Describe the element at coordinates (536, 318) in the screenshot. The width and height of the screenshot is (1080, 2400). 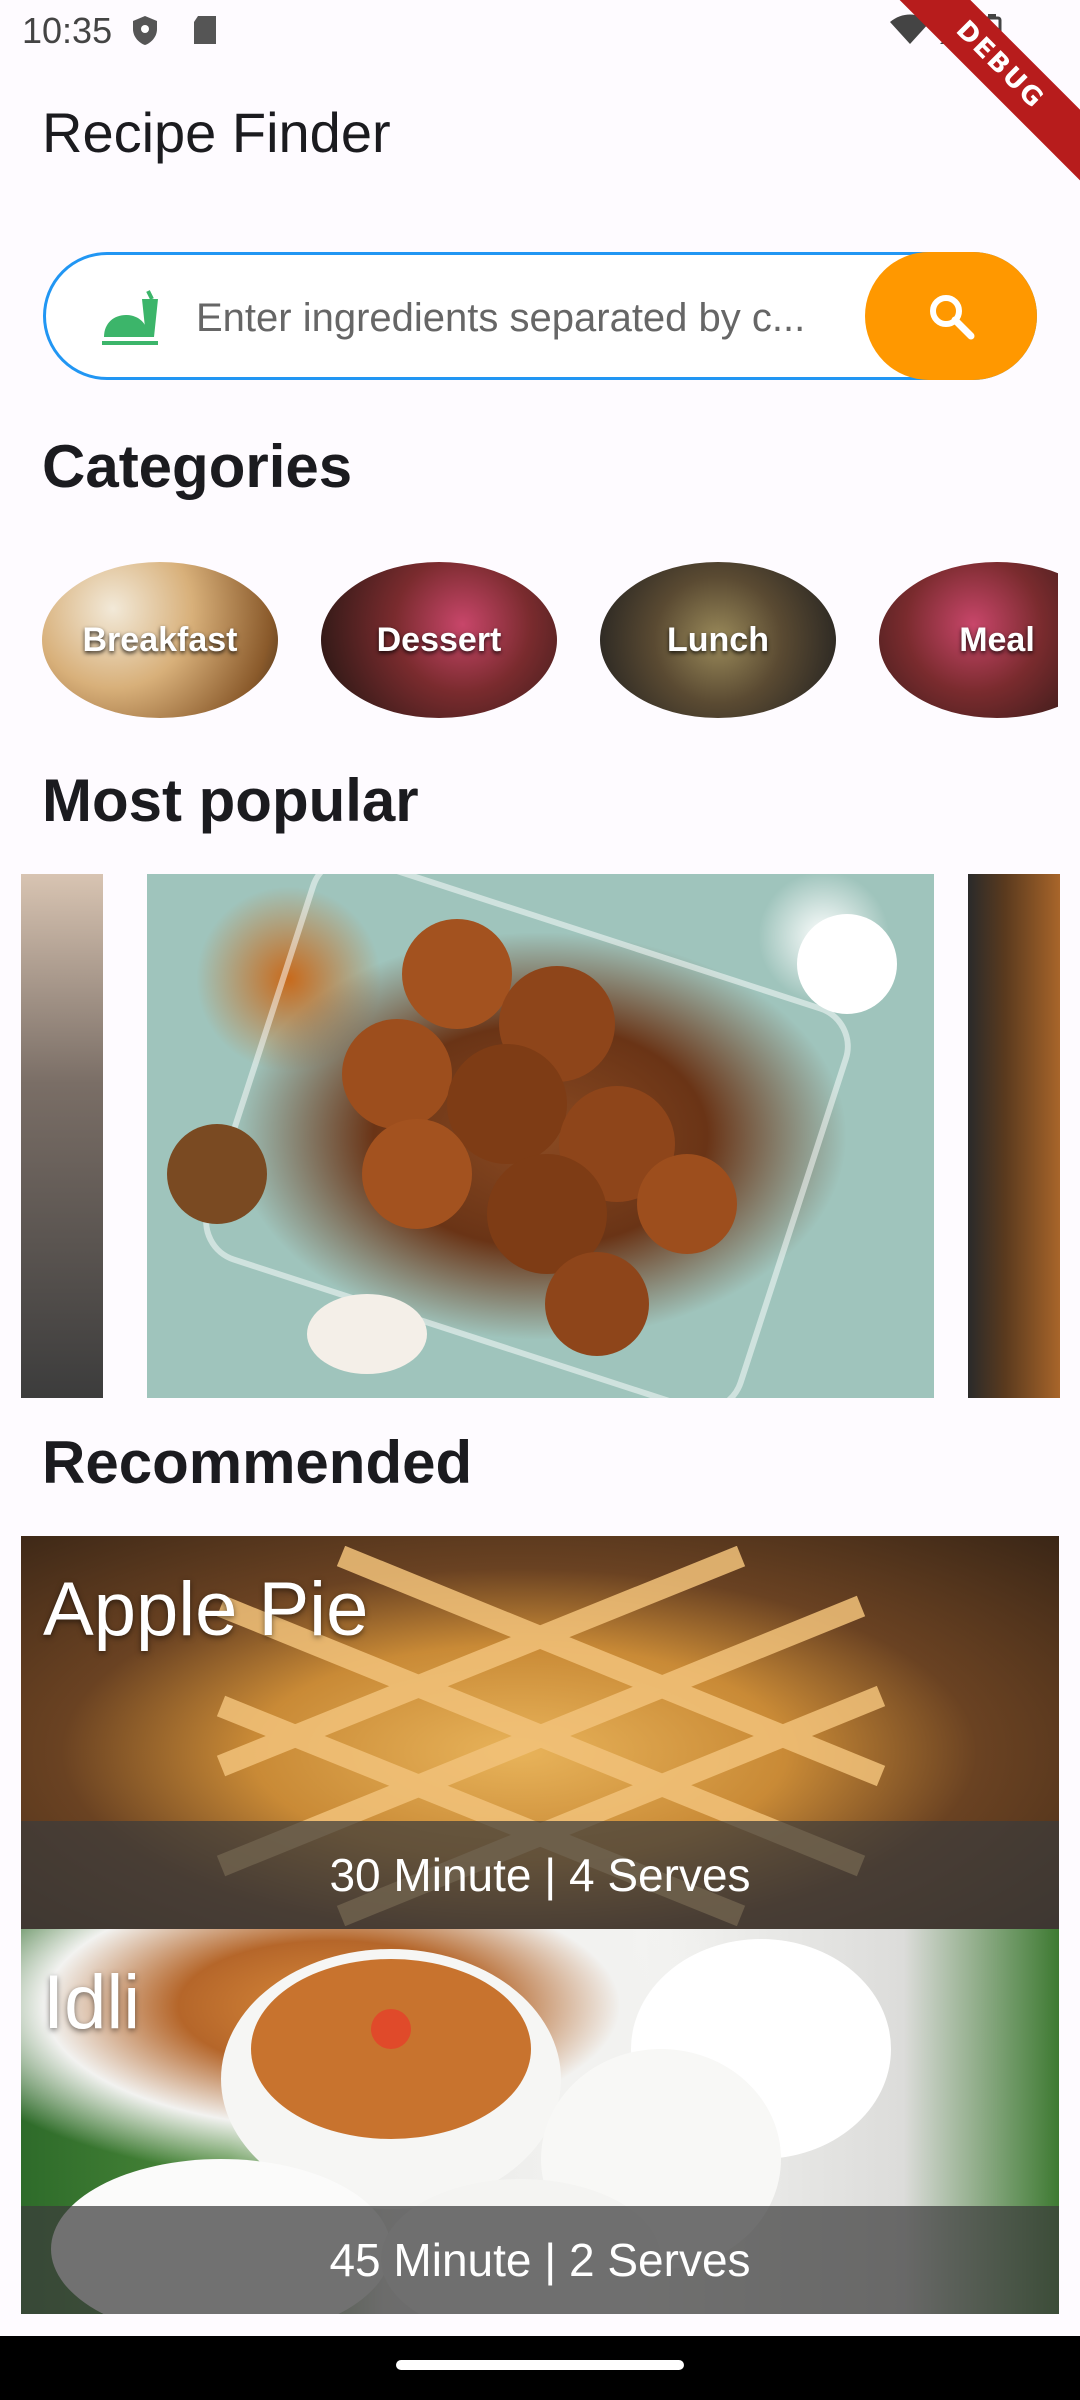
I see `ingredient-search-input` at that location.